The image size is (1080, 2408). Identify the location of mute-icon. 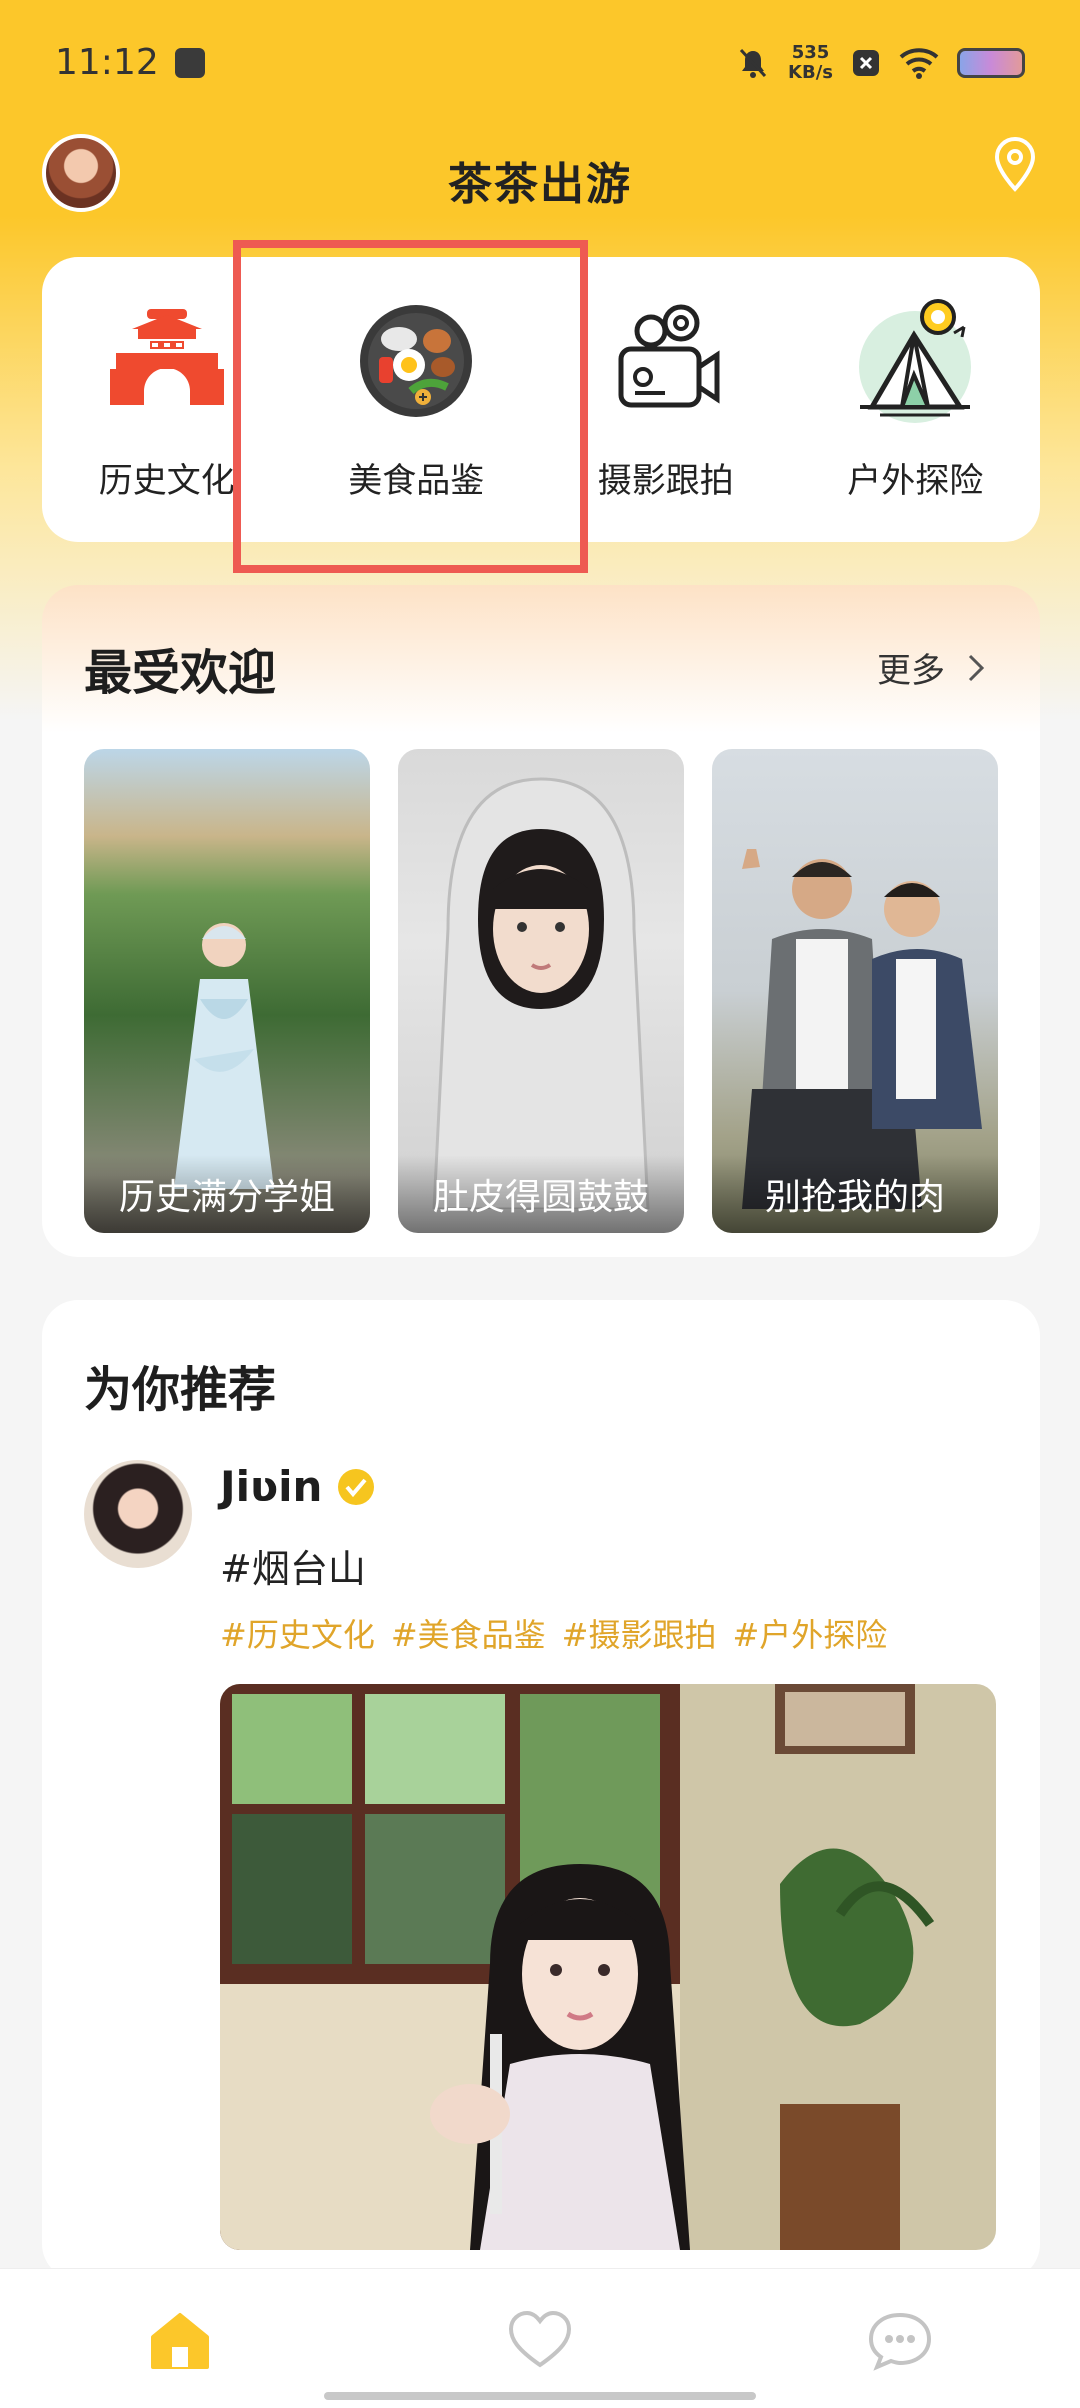
(753, 63).